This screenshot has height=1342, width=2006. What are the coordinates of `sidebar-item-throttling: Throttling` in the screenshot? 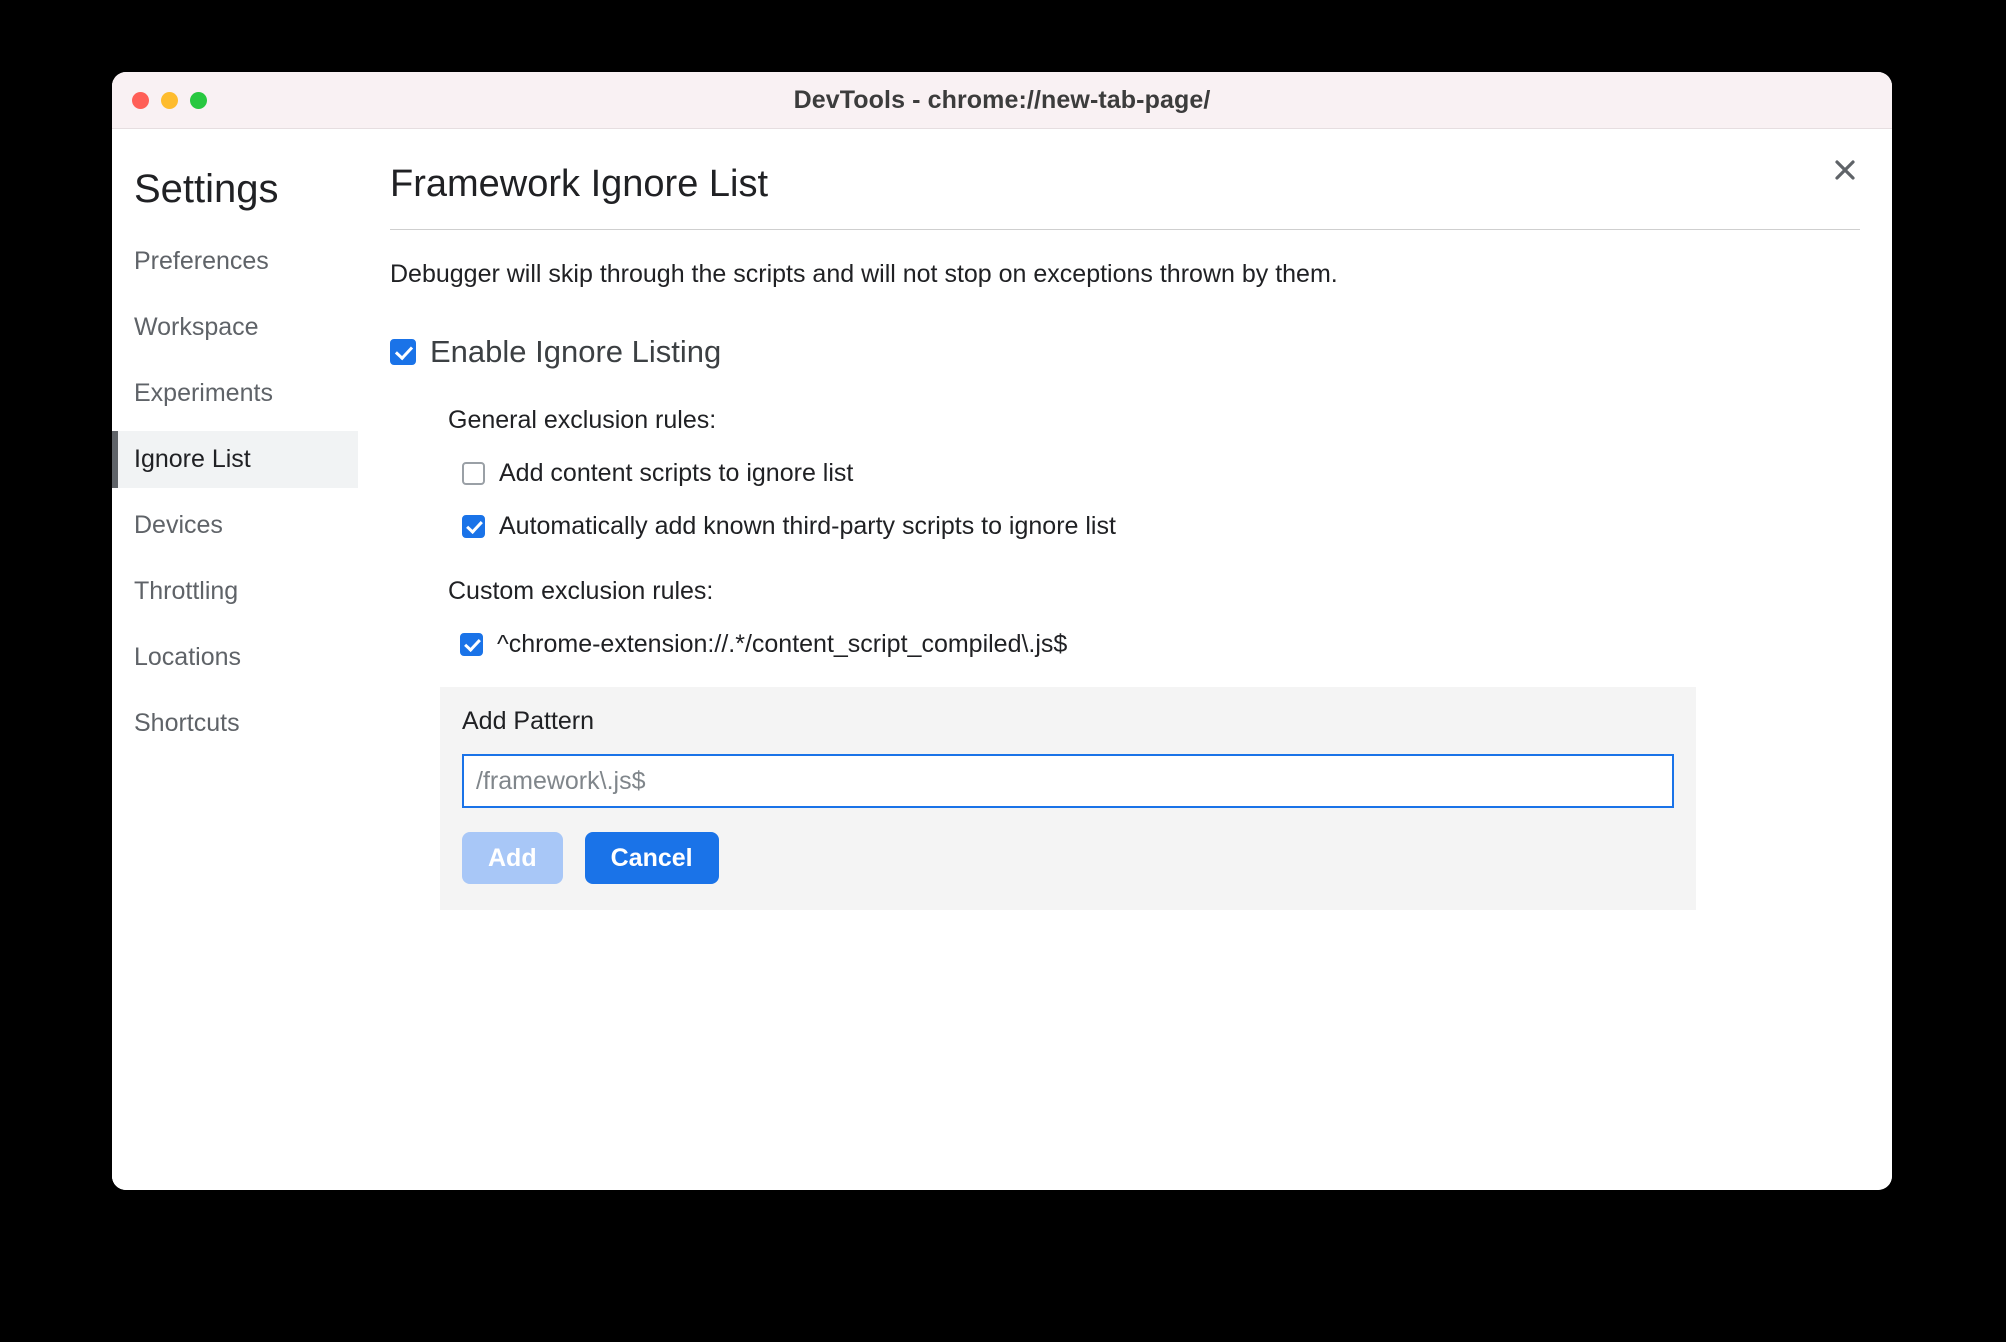 It's located at (235, 591).